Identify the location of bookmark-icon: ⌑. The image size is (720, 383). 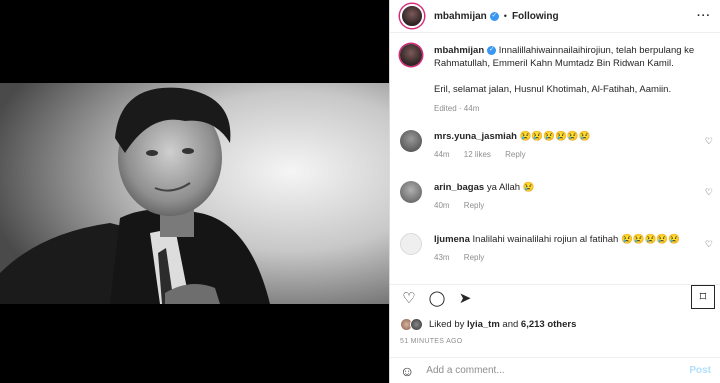
(703, 297).